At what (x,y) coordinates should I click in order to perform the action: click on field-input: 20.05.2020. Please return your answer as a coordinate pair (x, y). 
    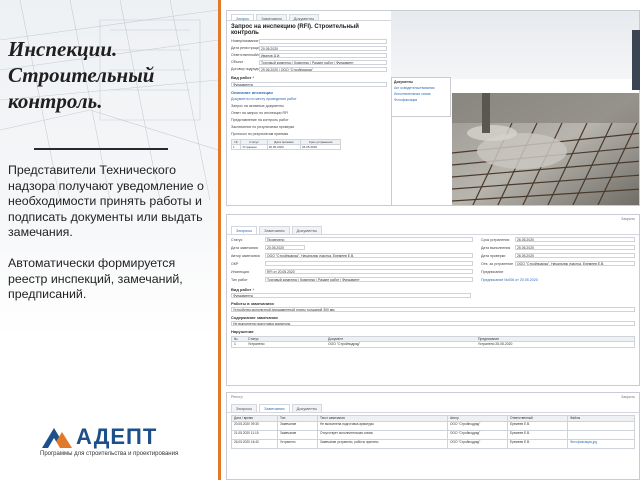
    Looking at the image, I should click on (323, 48).